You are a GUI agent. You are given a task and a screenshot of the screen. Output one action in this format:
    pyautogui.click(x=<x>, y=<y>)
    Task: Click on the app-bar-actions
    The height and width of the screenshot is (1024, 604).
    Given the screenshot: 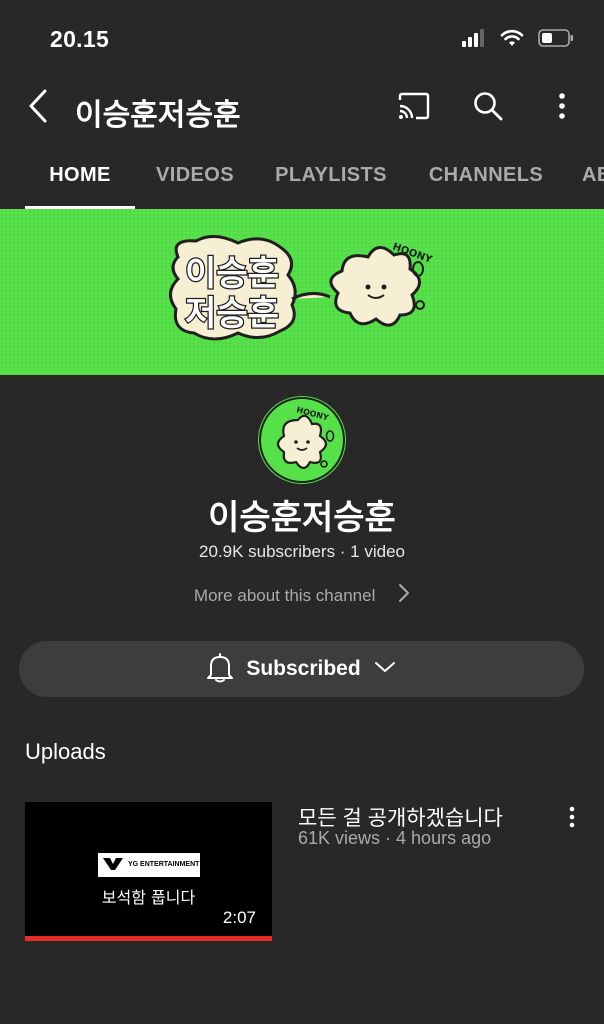 What is the action you would take?
    pyautogui.click(x=488, y=108)
    